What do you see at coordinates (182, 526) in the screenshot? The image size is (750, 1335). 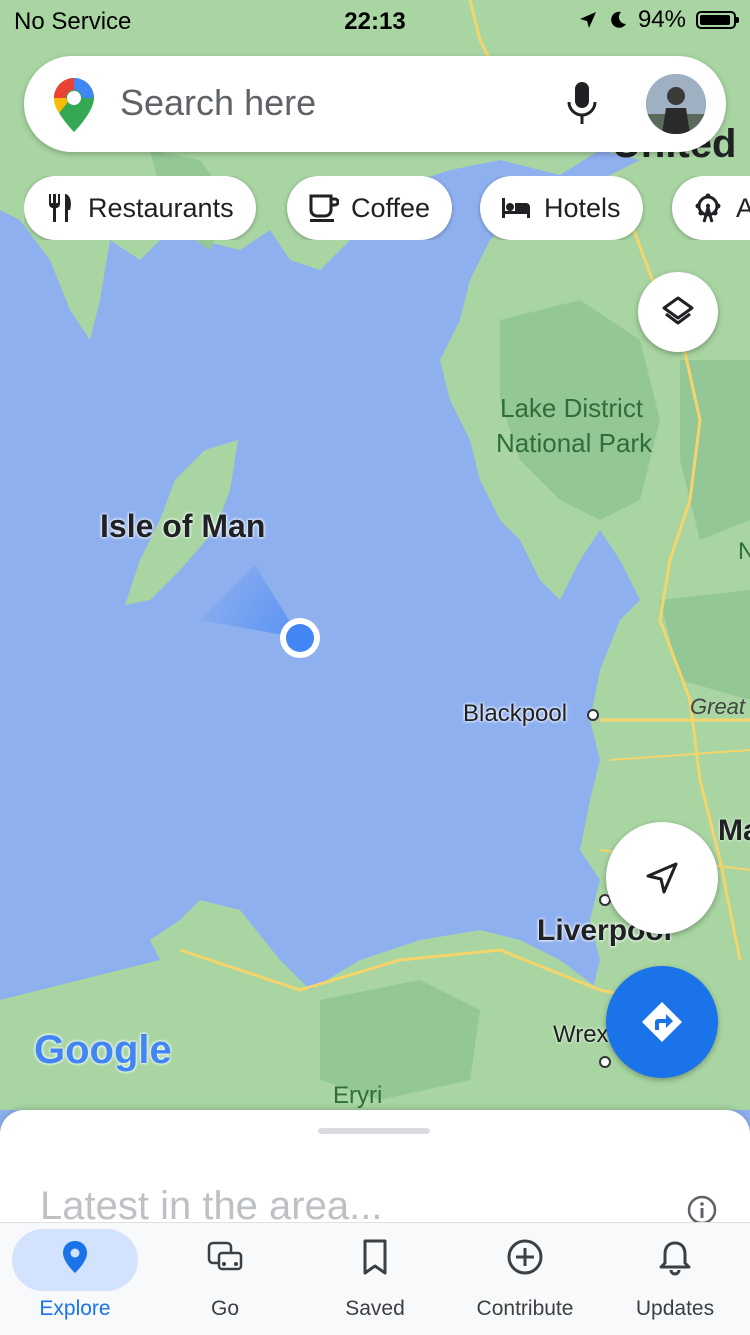 I see `map-label-isle-of-man: Isle of Man` at bounding box center [182, 526].